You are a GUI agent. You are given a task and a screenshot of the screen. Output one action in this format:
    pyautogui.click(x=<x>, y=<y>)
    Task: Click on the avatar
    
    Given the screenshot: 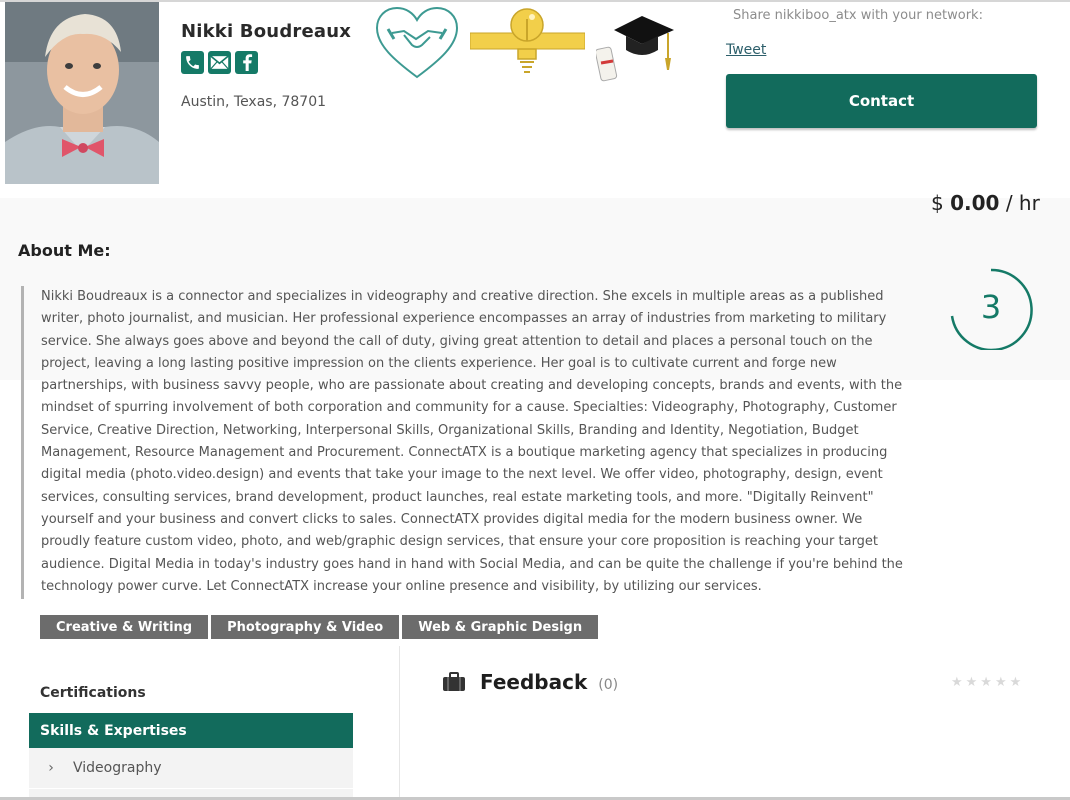 What is the action you would take?
    pyautogui.click(x=82, y=93)
    